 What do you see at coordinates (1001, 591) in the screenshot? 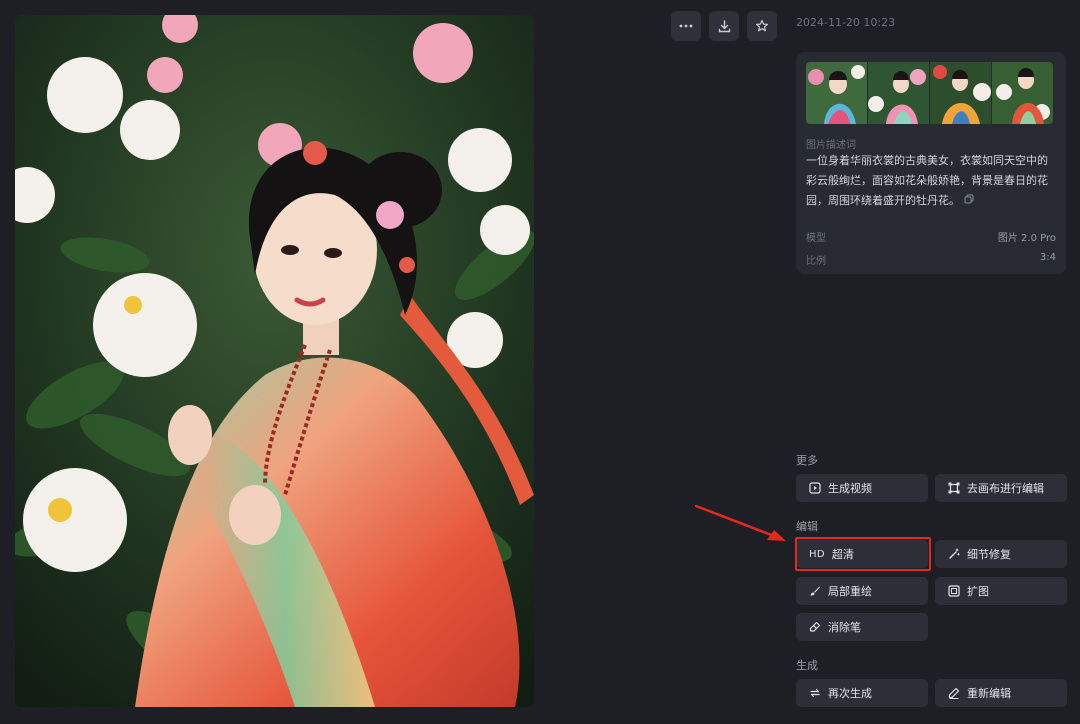
I see `expand-button: 扩图` at bounding box center [1001, 591].